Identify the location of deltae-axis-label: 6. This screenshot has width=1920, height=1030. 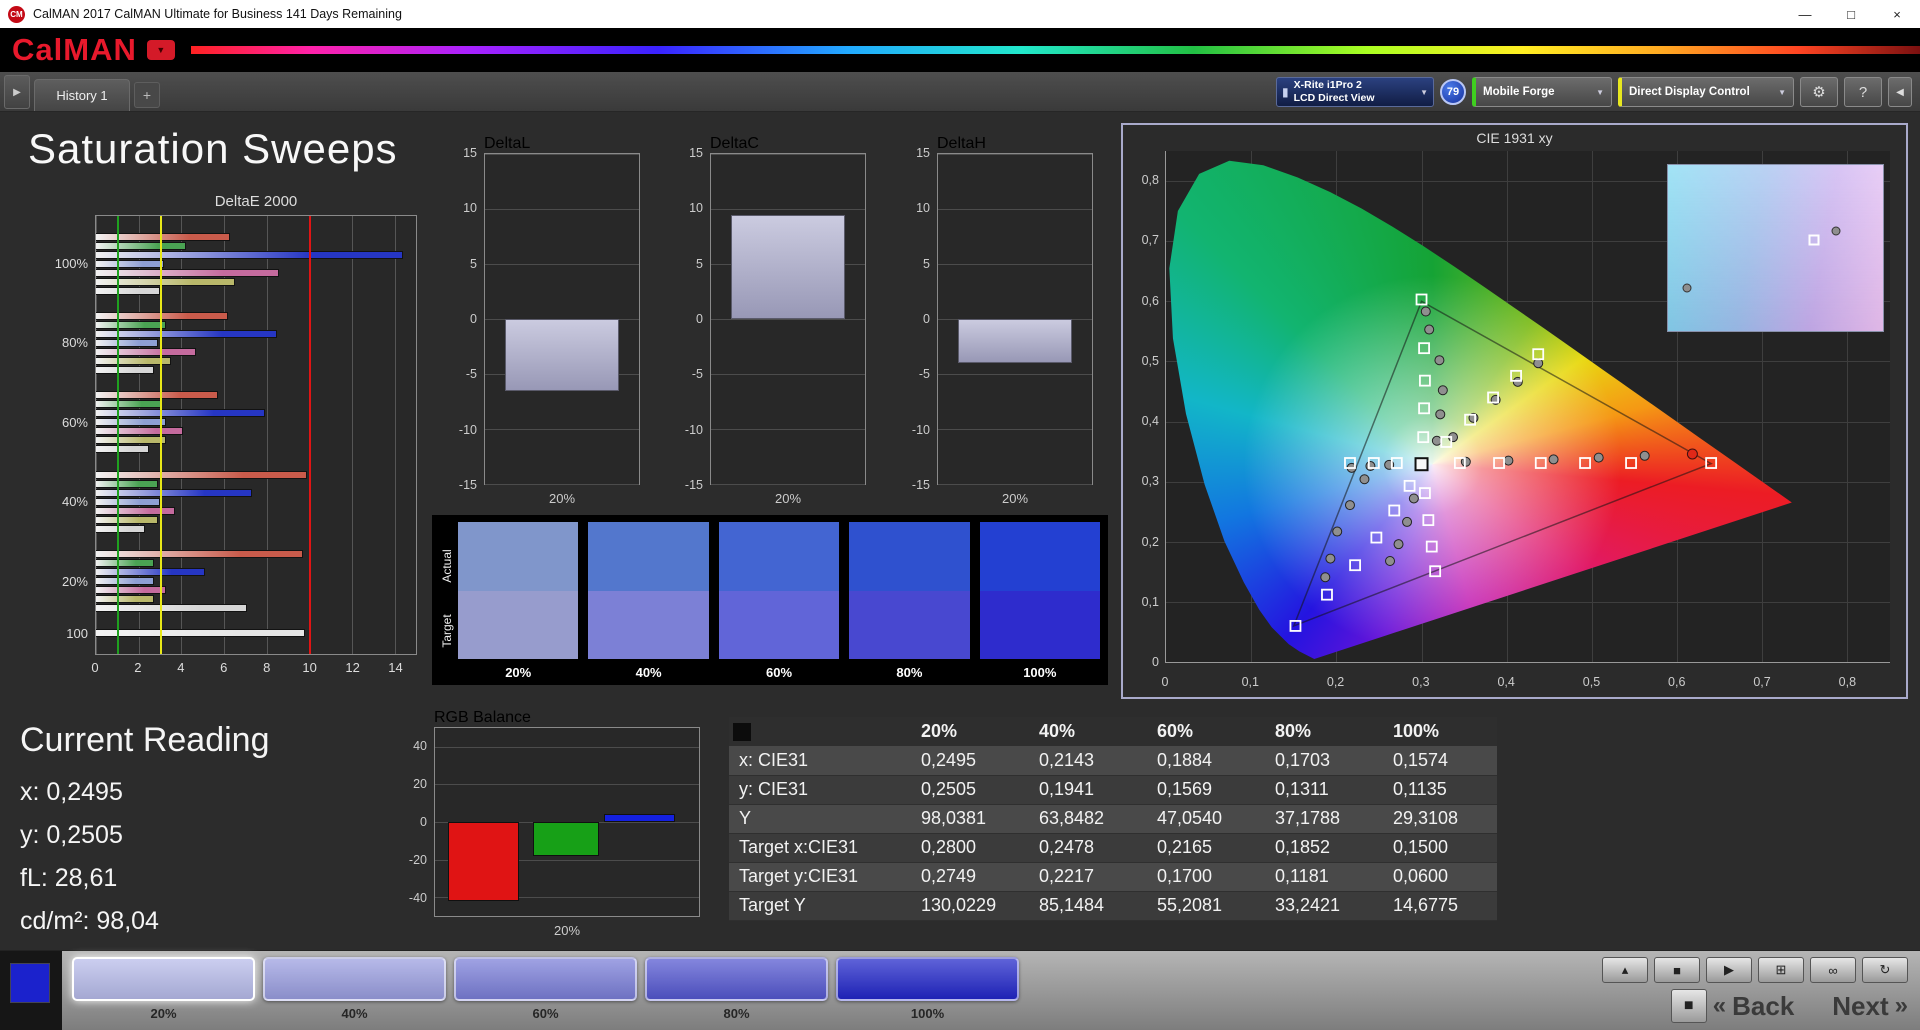
(224, 667).